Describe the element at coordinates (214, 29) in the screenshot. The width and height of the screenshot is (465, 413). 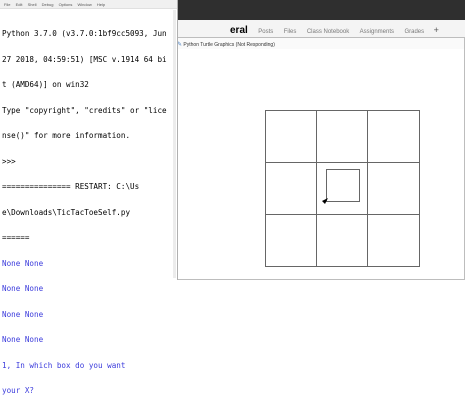
I see `tab-general: eral` at that location.